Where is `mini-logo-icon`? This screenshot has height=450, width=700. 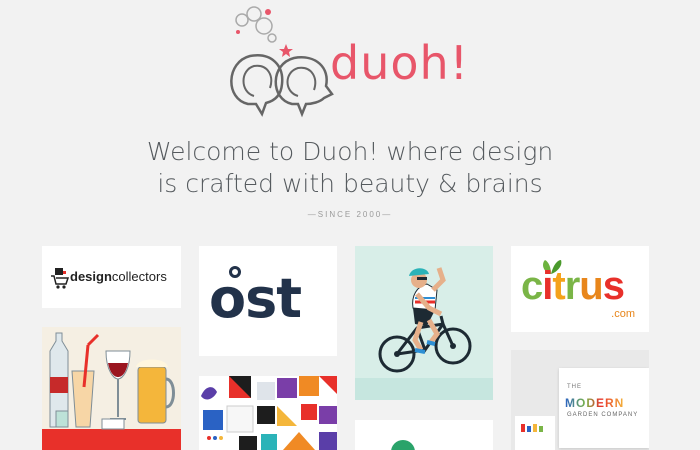 mini-logo-icon is located at coordinates (532, 428).